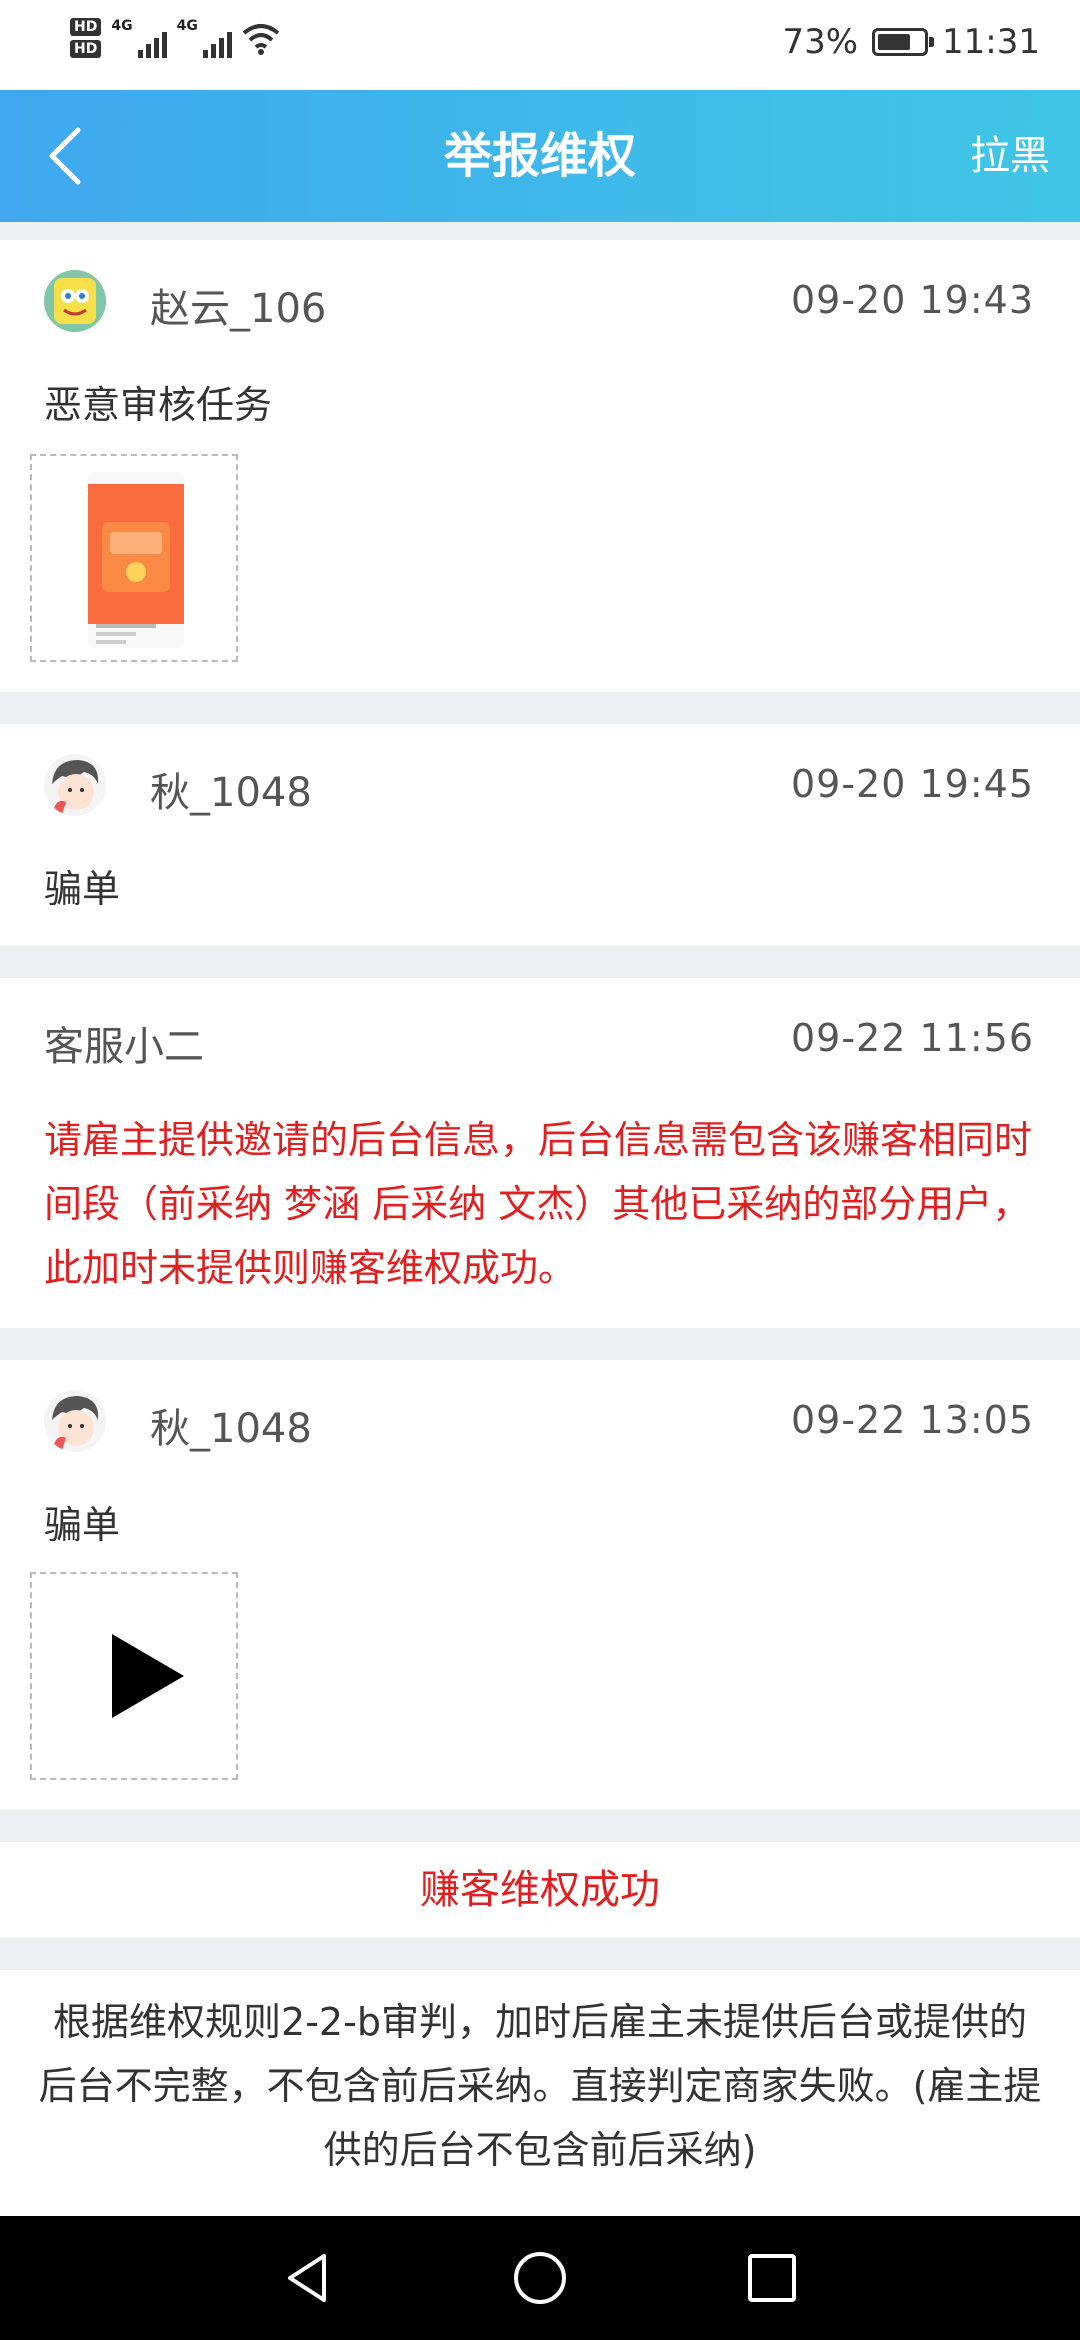 The height and width of the screenshot is (2340, 1080). I want to click on post-time: 09-22 11:56, so click(912, 1038).